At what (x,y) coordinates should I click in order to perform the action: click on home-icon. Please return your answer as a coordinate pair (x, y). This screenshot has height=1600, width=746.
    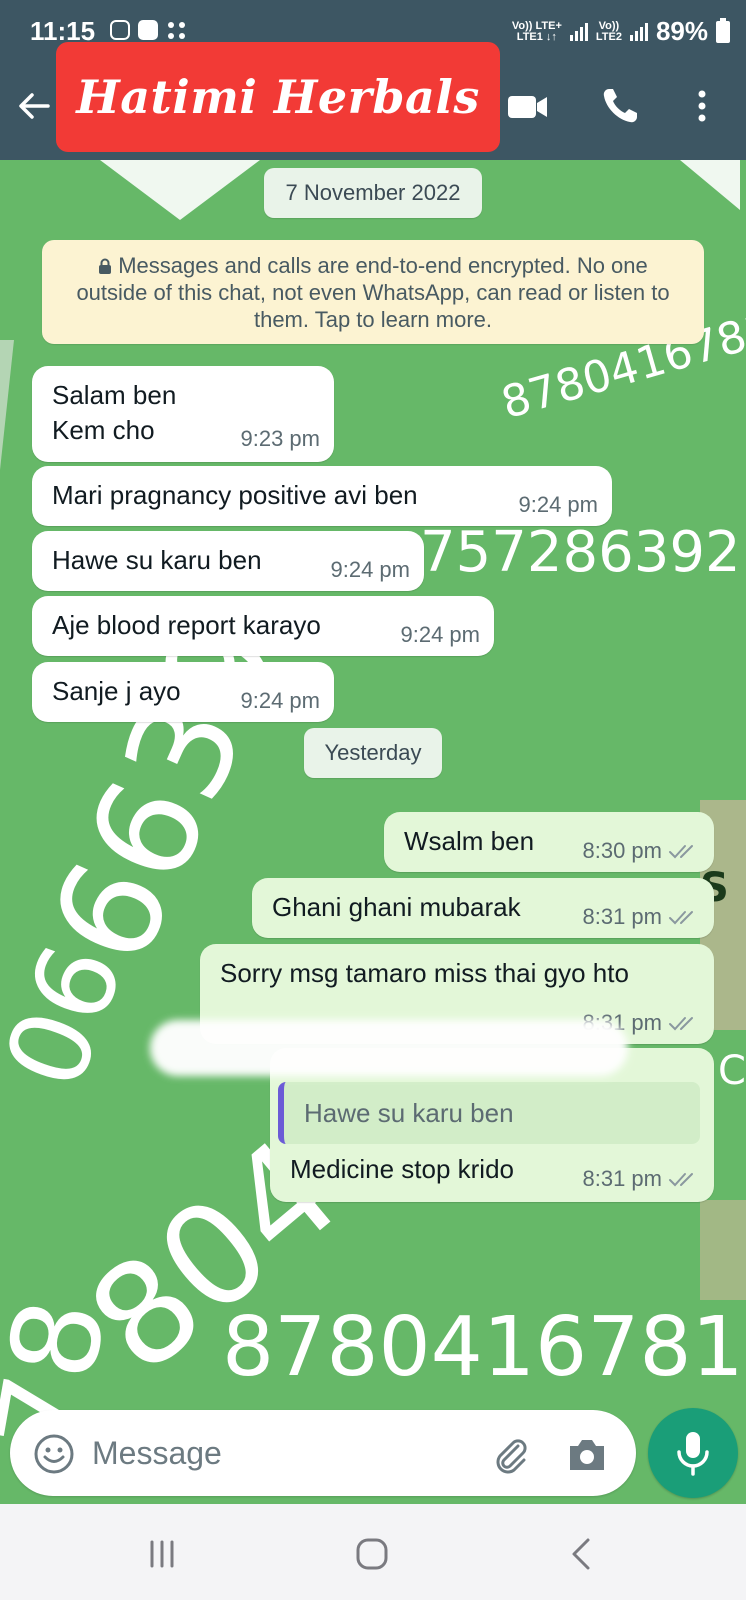
    Looking at the image, I should click on (372, 1554).